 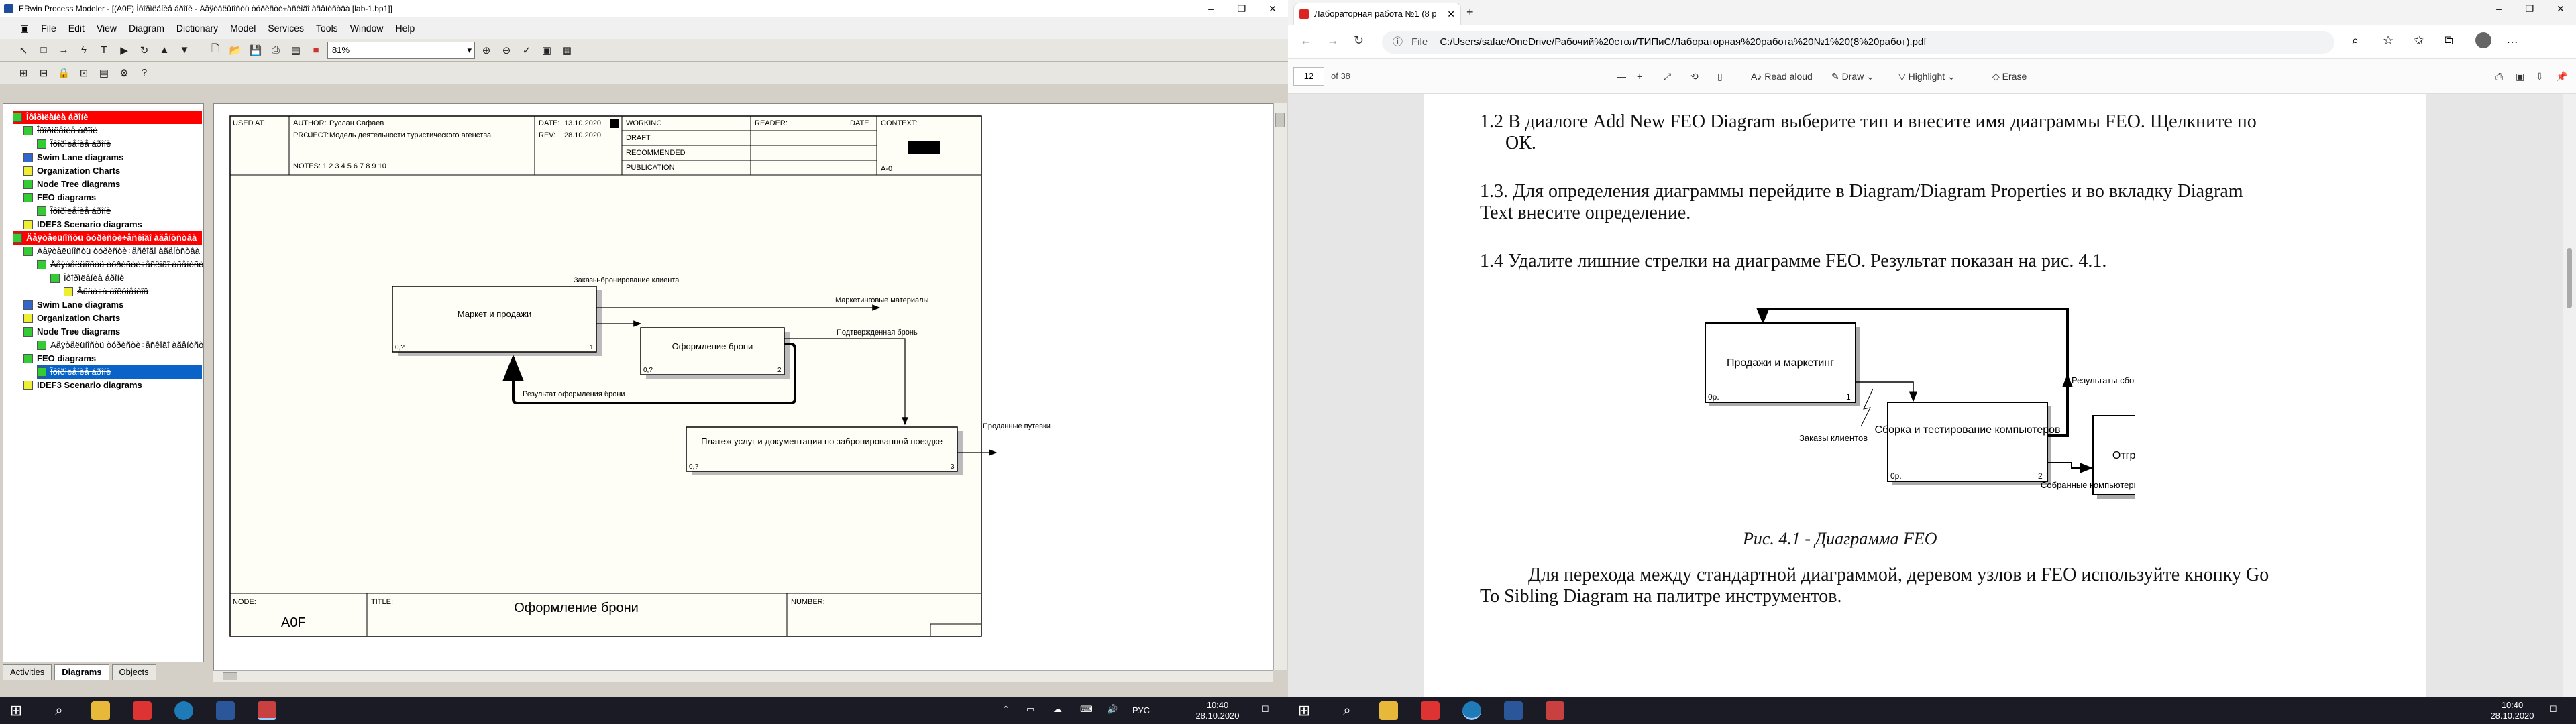 What do you see at coordinates (546, 50) in the screenshot?
I see `model-explorer-icon: ▣` at bounding box center [546, 50].